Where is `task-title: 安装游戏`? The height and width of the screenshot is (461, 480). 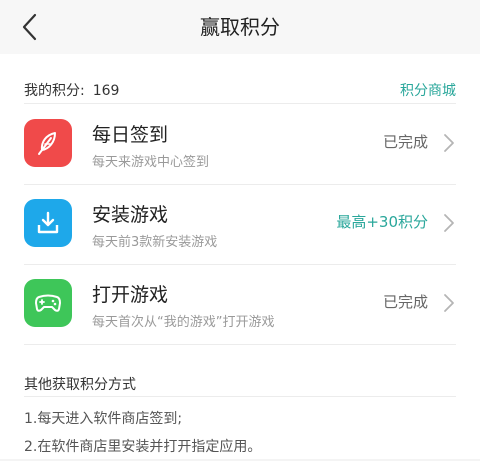
task-title: 安装游戏 is located at coordinates (130, 215).